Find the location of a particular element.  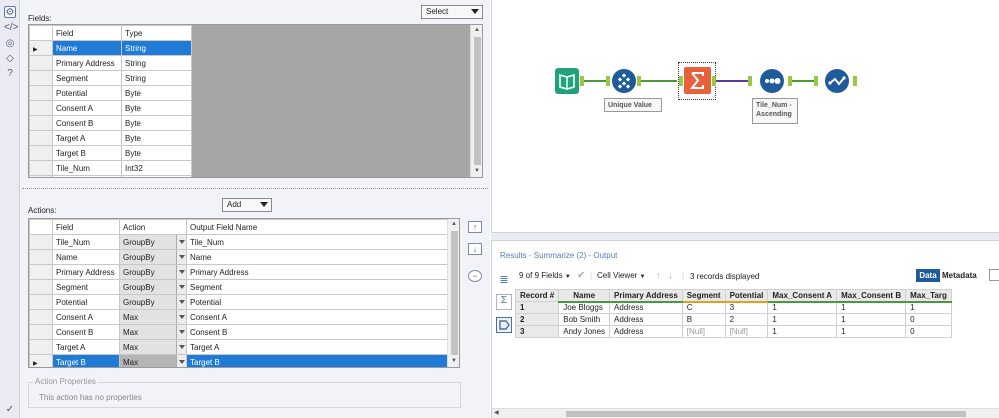

results-cell: 2 is located at coordinates (746, 319).